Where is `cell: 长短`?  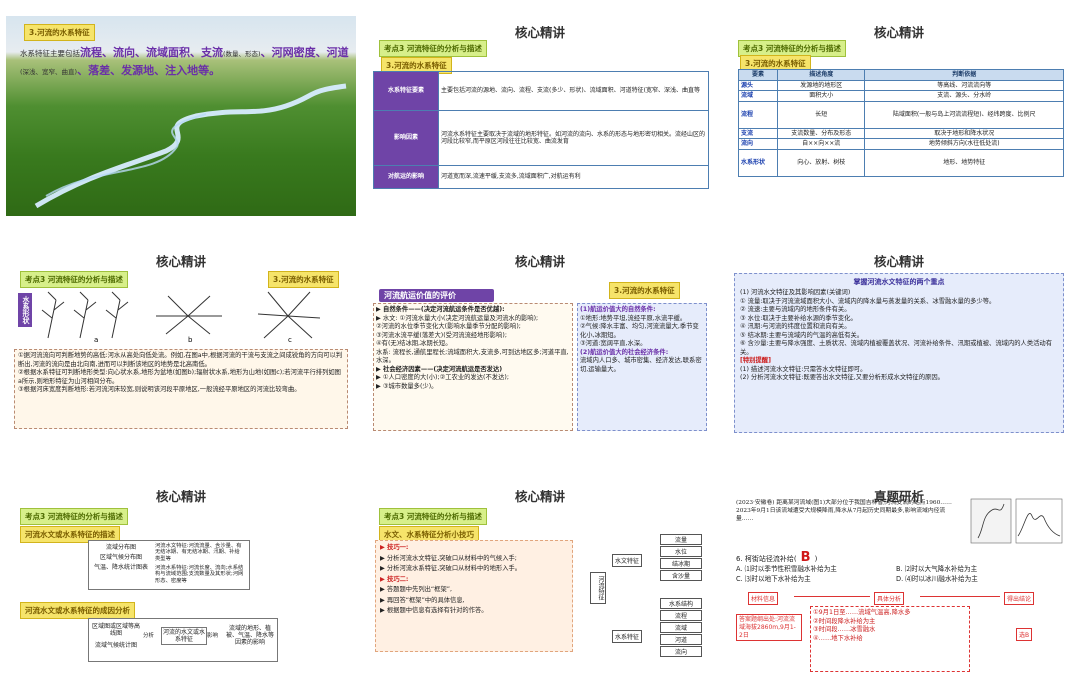 cell: 长短 is located at coordinates (821, 114).